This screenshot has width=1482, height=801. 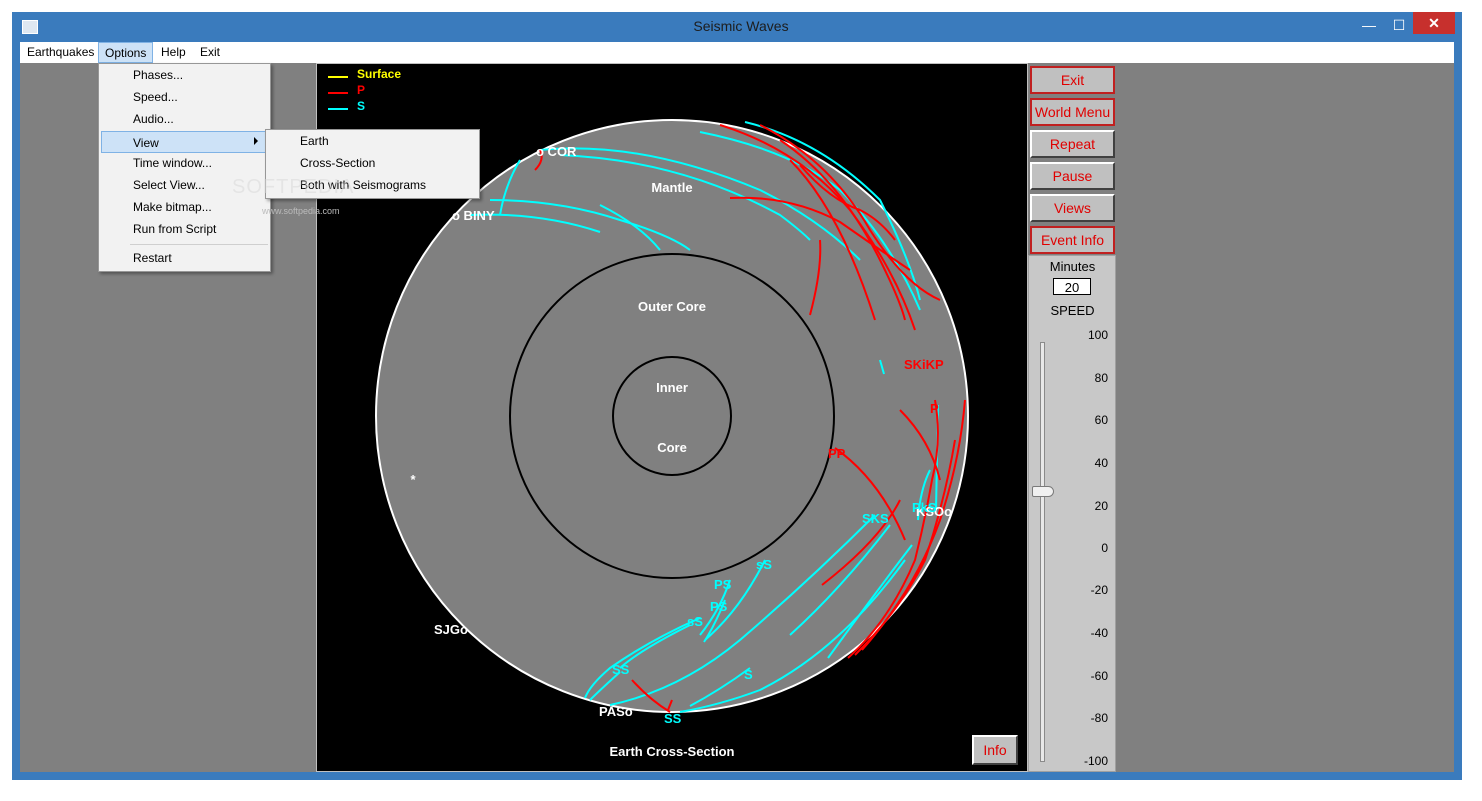 I want to click on station-cor: o COR, so click(x=556, y=151).